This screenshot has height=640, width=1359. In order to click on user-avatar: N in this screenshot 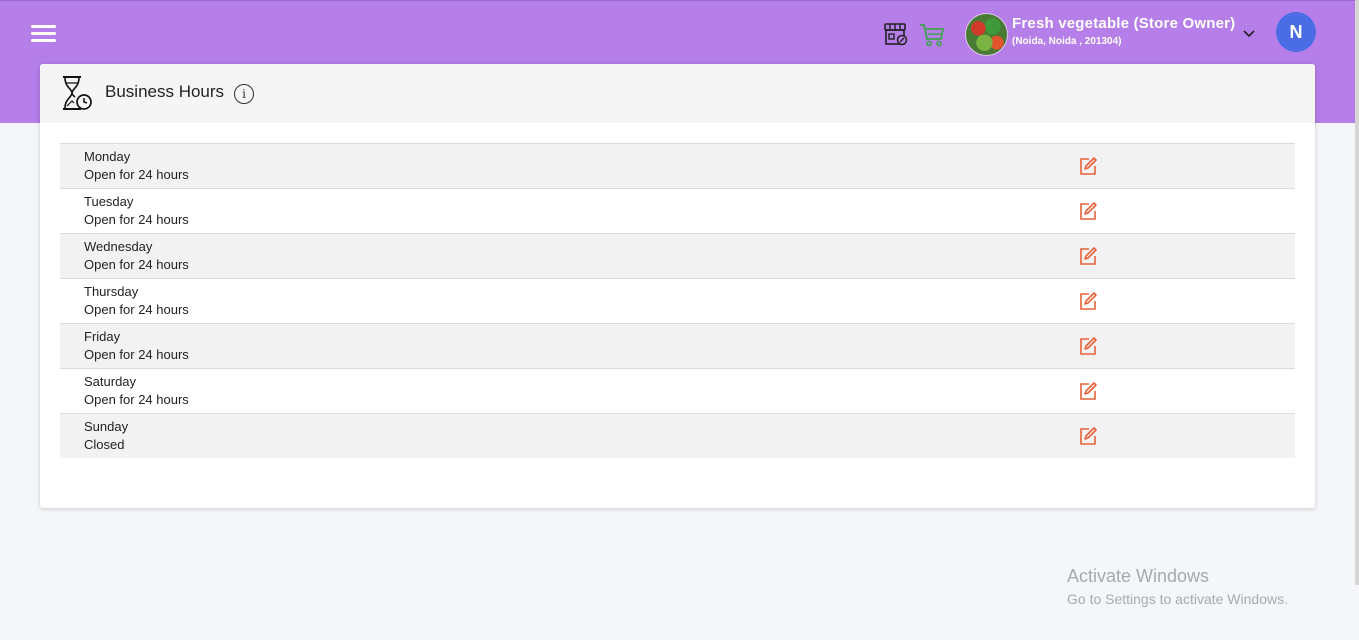, I will do `click(1296, 32)`.